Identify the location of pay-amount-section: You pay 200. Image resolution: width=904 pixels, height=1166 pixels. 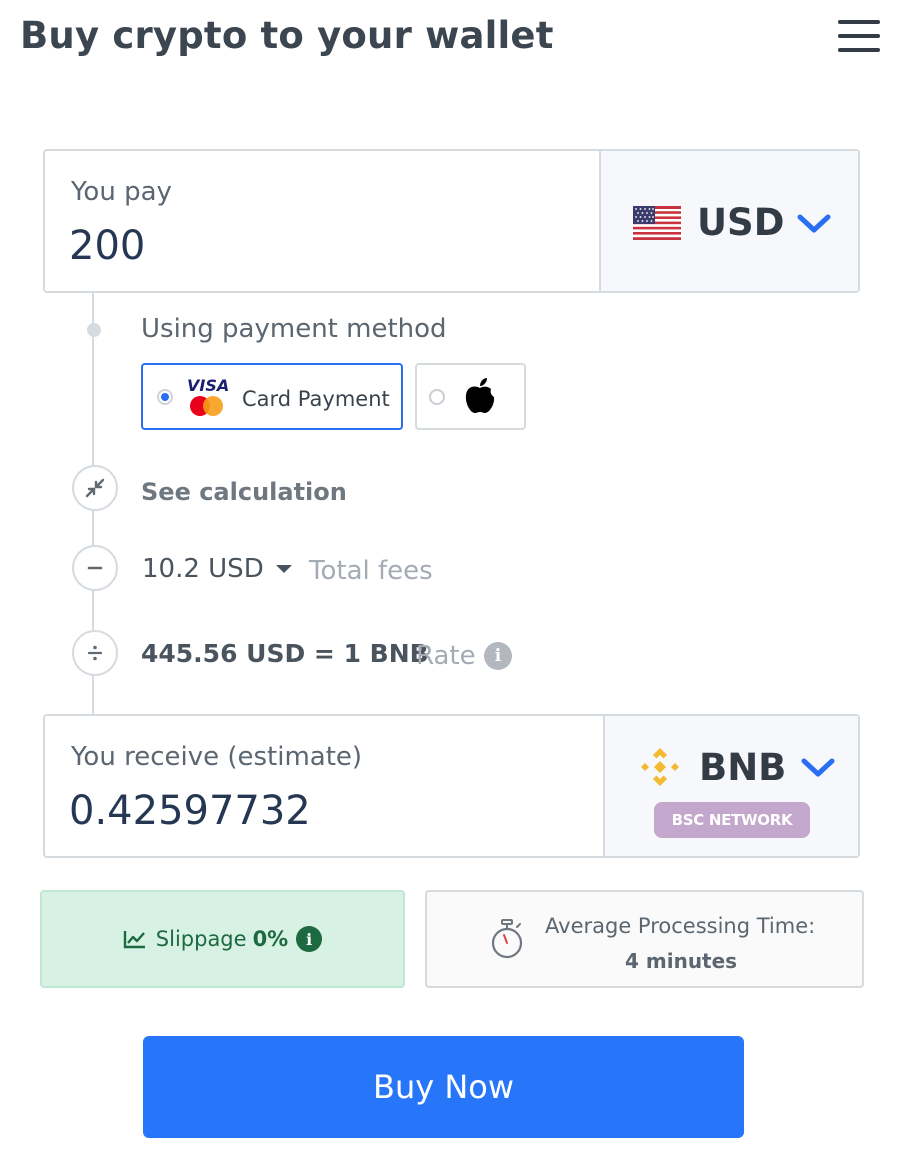
(320, 221).